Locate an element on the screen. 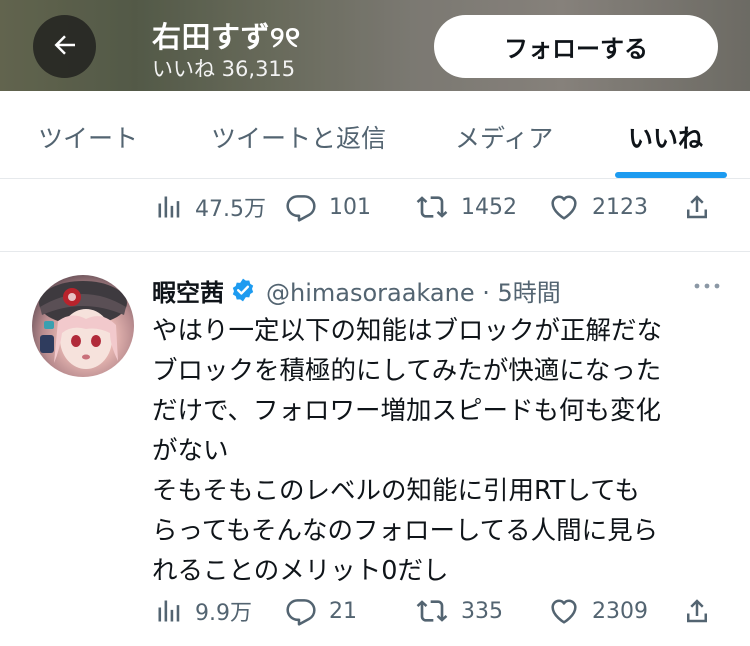 This screenshot has height=646, width=750. tweet-line: れることのメリット0だし is located at coordinates (300, 571).